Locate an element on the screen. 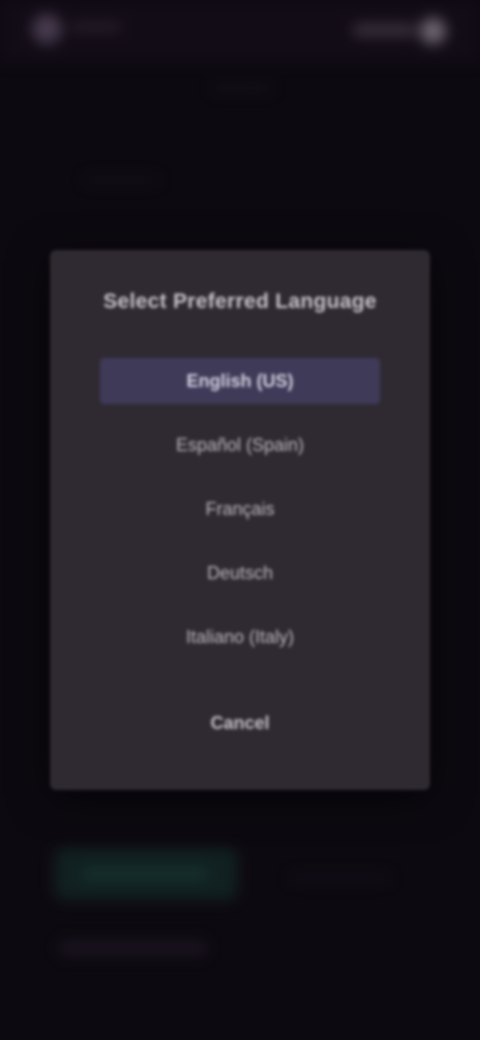  cancel-button: Cancel is located at coordinates (240, 723).